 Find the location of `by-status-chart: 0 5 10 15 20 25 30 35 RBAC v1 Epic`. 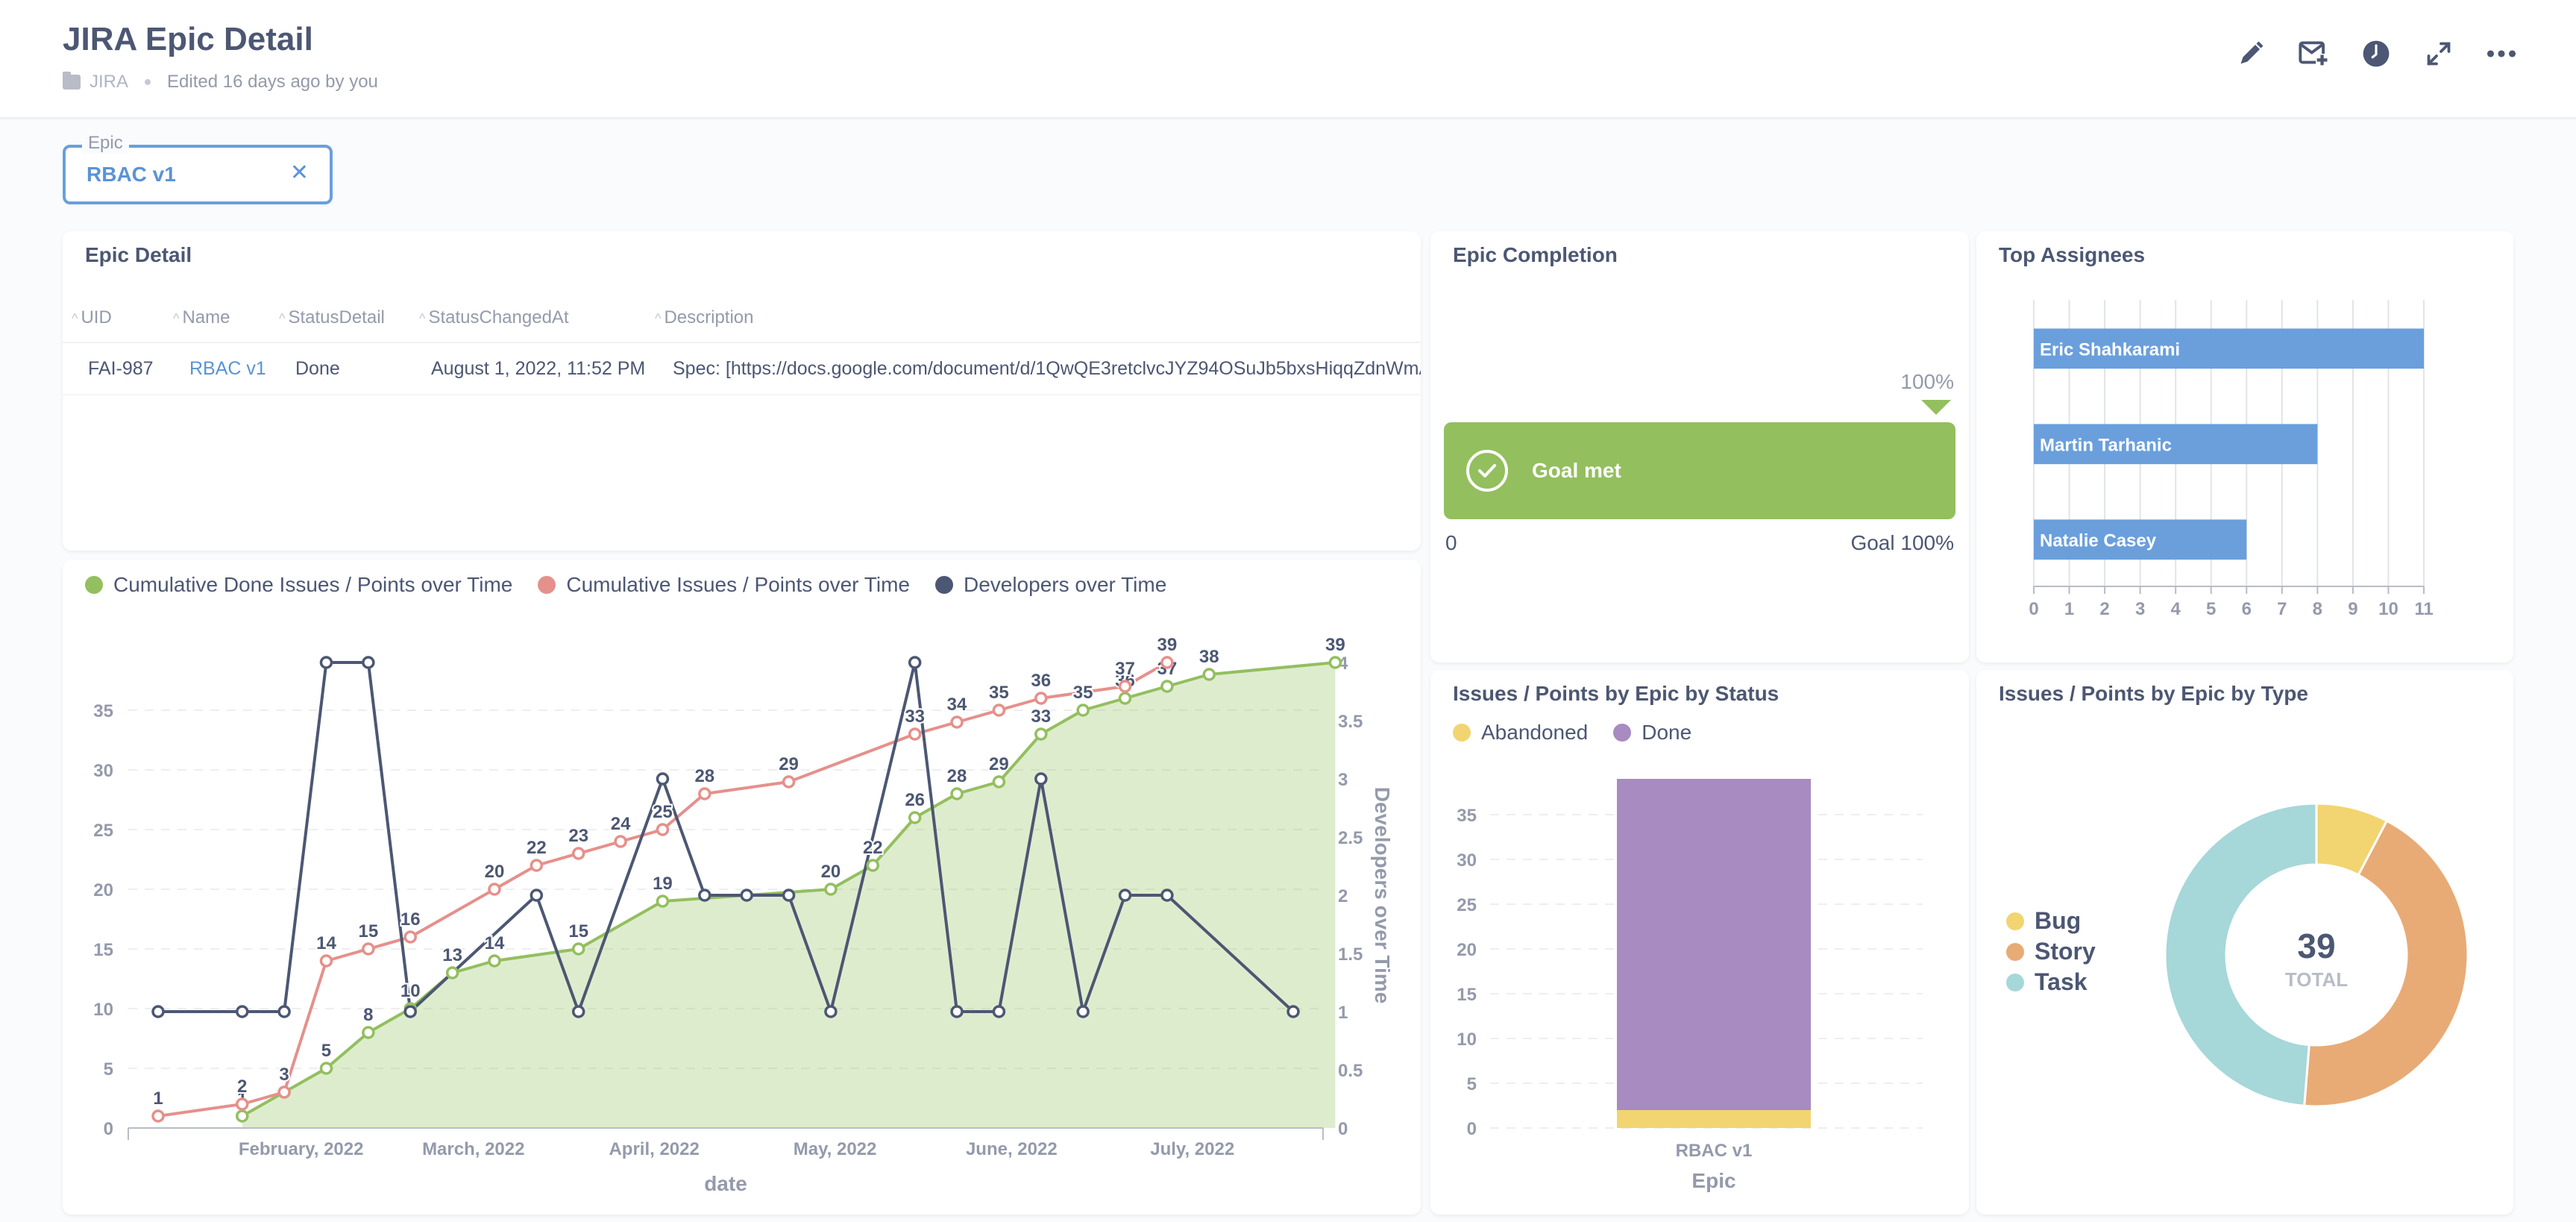

by-status-chart: 0 5 10 15 20 25 30 35 RBAC v1 Epic is located at coordinates (1690, 986).